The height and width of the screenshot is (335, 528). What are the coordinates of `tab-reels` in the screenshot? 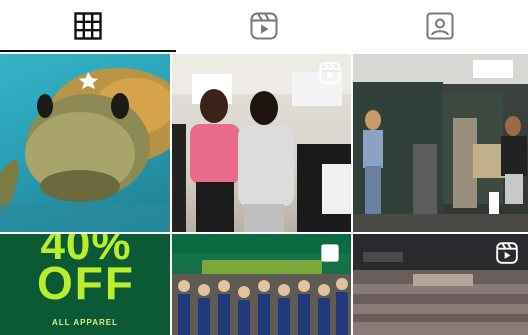 It's located at (264, 26).